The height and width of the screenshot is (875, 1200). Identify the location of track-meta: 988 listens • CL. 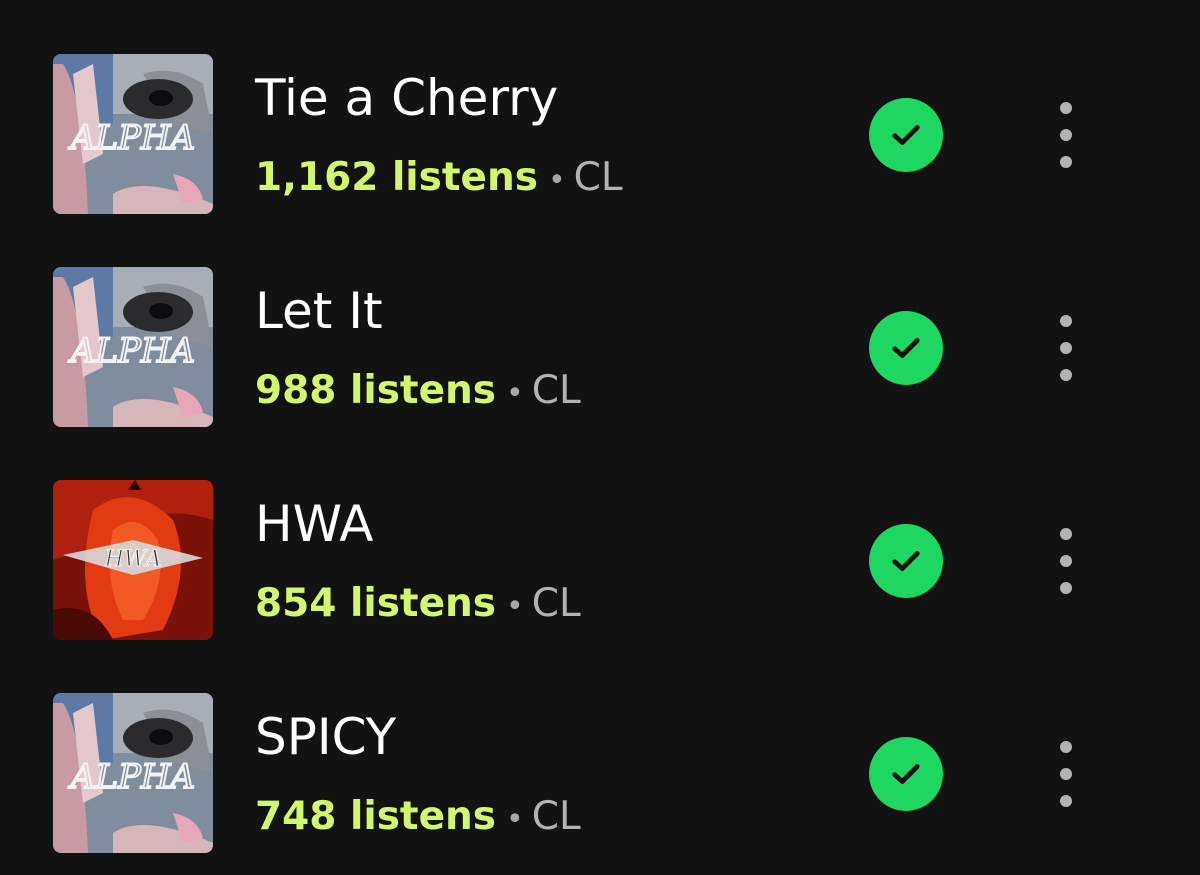
(418, 392).